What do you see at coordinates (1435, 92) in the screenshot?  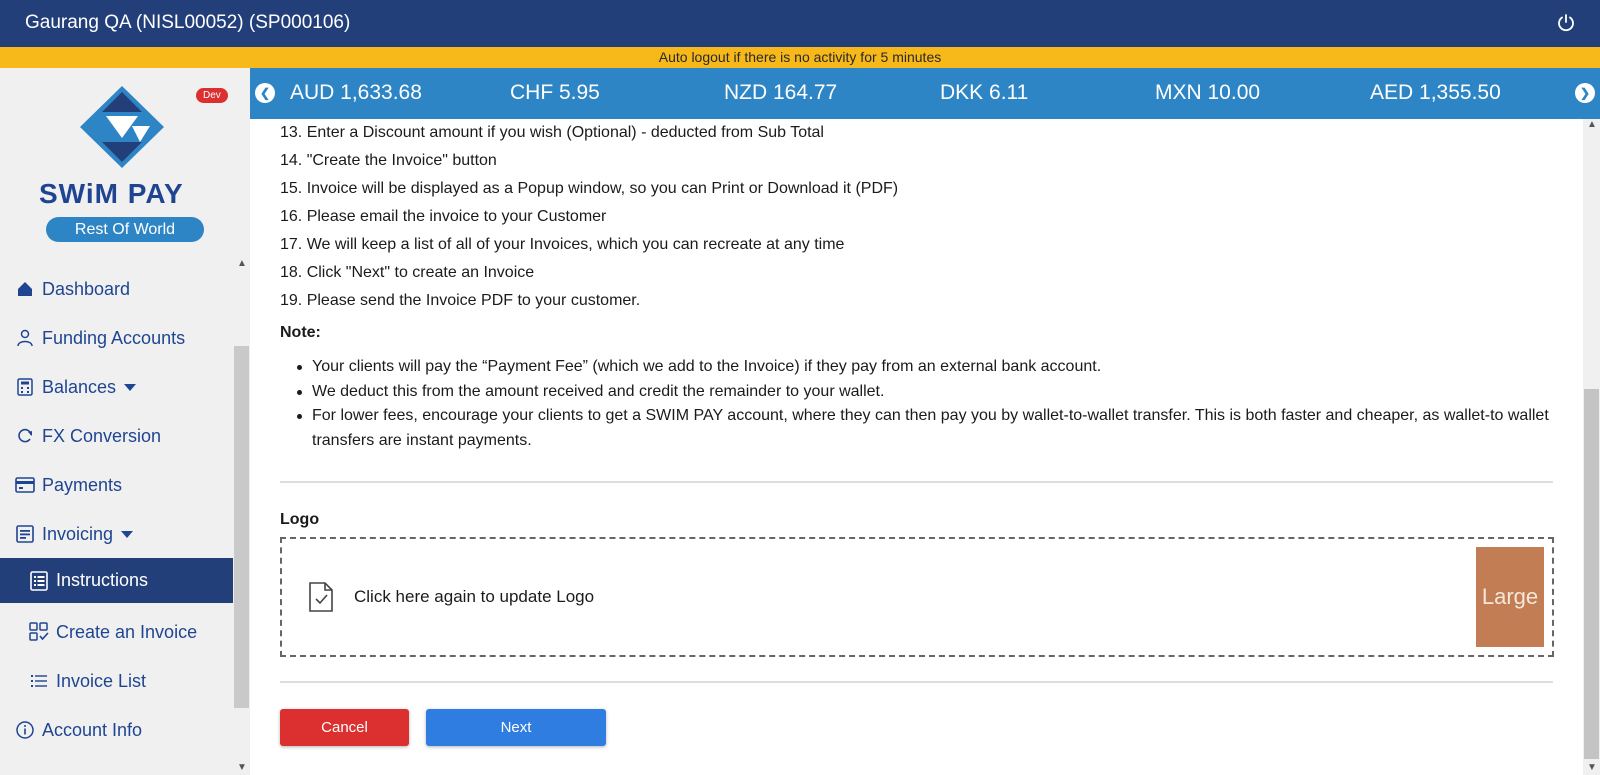 I see `ticker-item: AED 1,355.50` at bounding box center [1435, 92].